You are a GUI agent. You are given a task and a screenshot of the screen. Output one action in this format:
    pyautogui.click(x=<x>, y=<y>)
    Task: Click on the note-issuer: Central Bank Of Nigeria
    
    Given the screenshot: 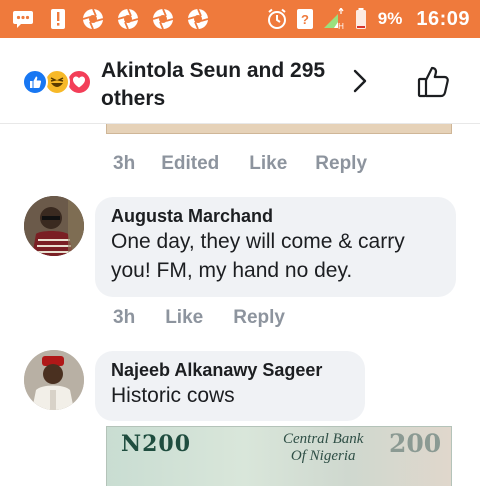 What is the action you would take?
    pyautogui.click(x=323, y=448)
    